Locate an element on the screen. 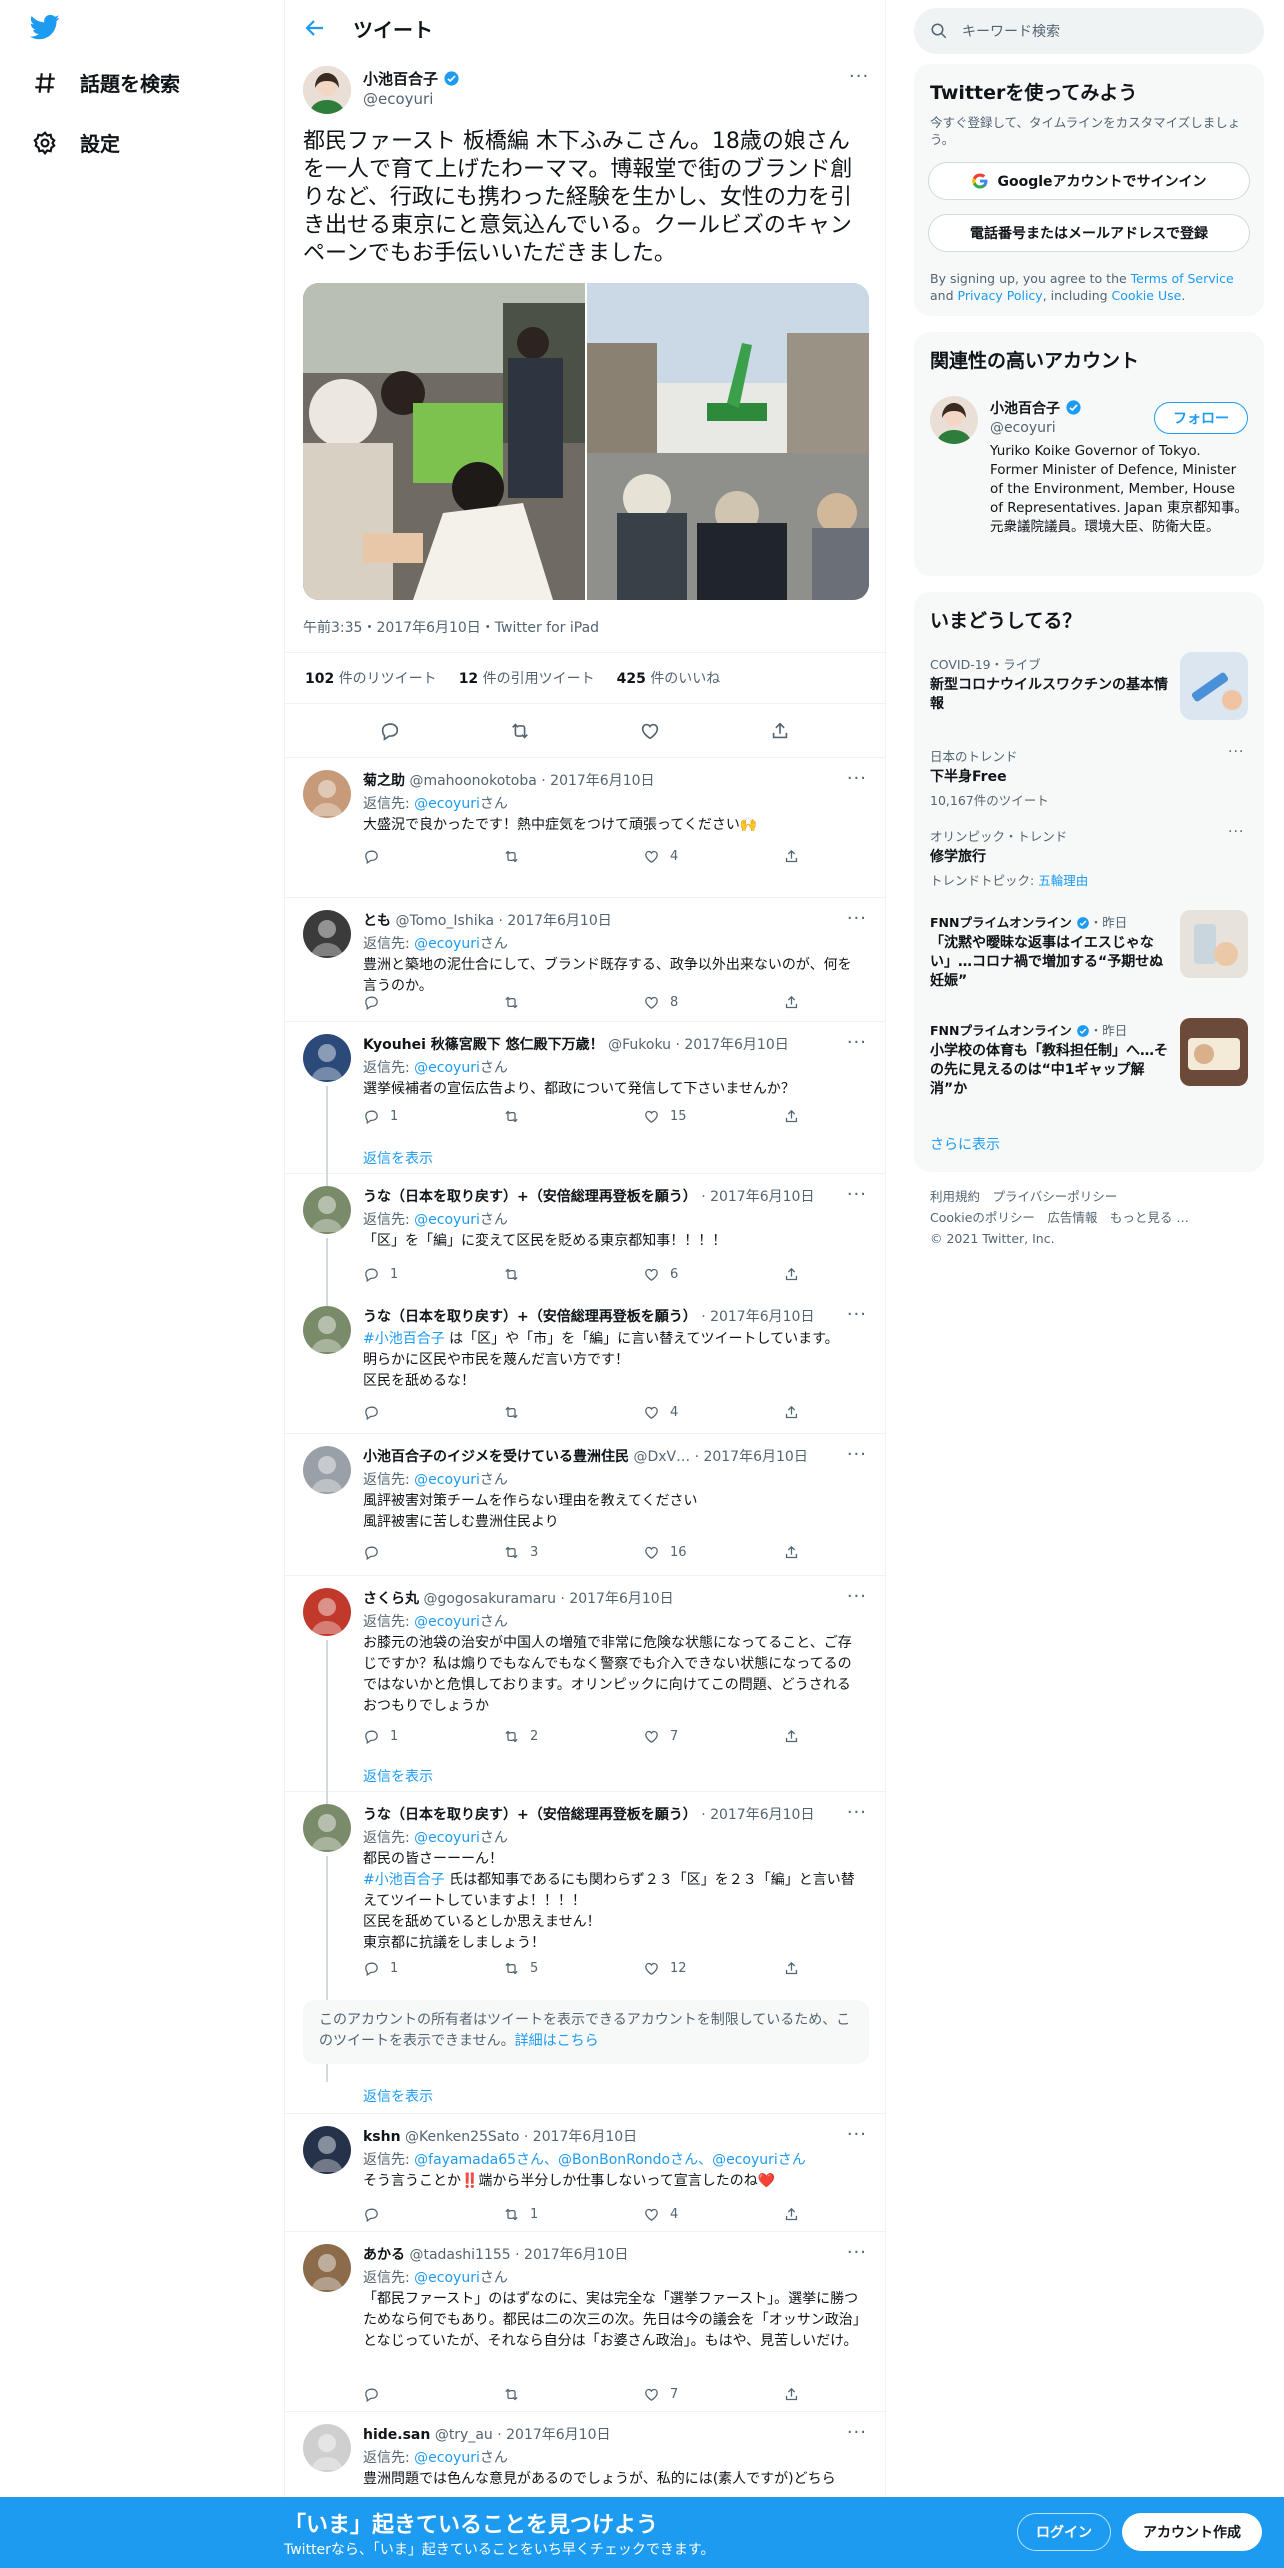 The height and width of the screenshot is (2568, 1284). reply-author-name: さくら丸 is located at coordinates (391, 1599).